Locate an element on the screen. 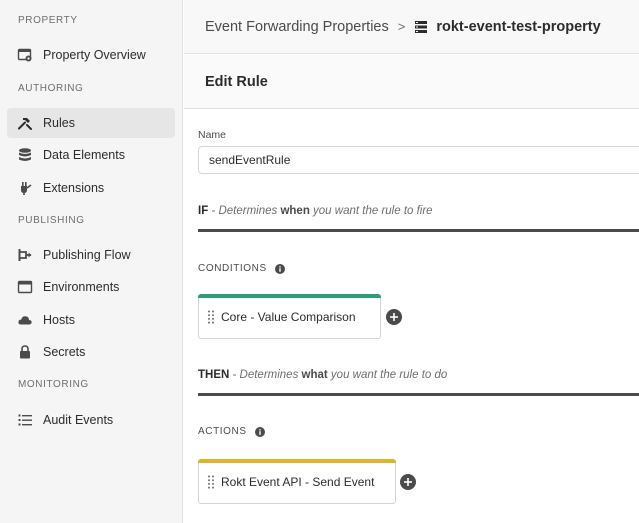  section-title-publishing: PUBLISHING is located at coordinates (51, 220).